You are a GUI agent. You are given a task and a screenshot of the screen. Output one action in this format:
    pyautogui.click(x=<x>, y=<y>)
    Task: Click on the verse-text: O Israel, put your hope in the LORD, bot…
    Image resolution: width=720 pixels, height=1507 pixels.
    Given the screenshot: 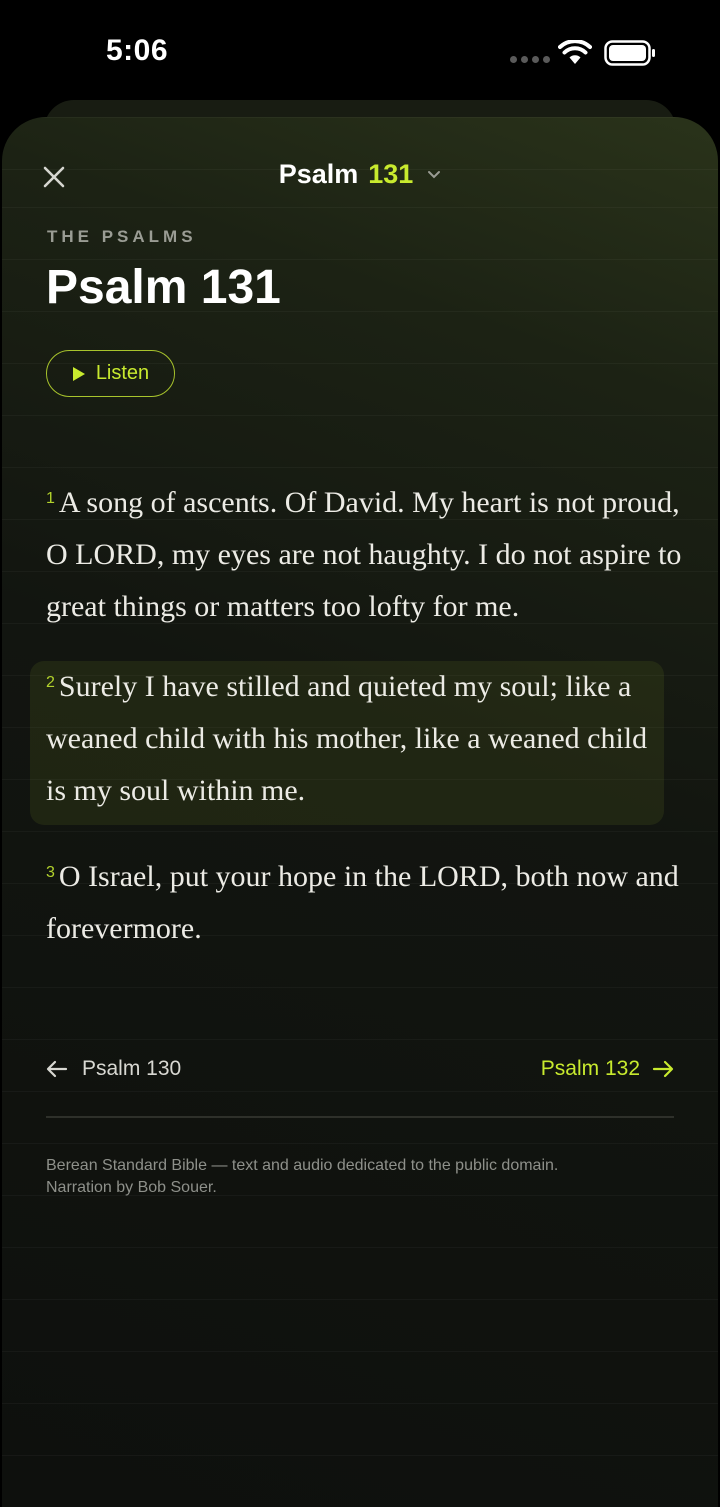 What is the action you would take?
    pyautogui.click(x=362, y=902)
    